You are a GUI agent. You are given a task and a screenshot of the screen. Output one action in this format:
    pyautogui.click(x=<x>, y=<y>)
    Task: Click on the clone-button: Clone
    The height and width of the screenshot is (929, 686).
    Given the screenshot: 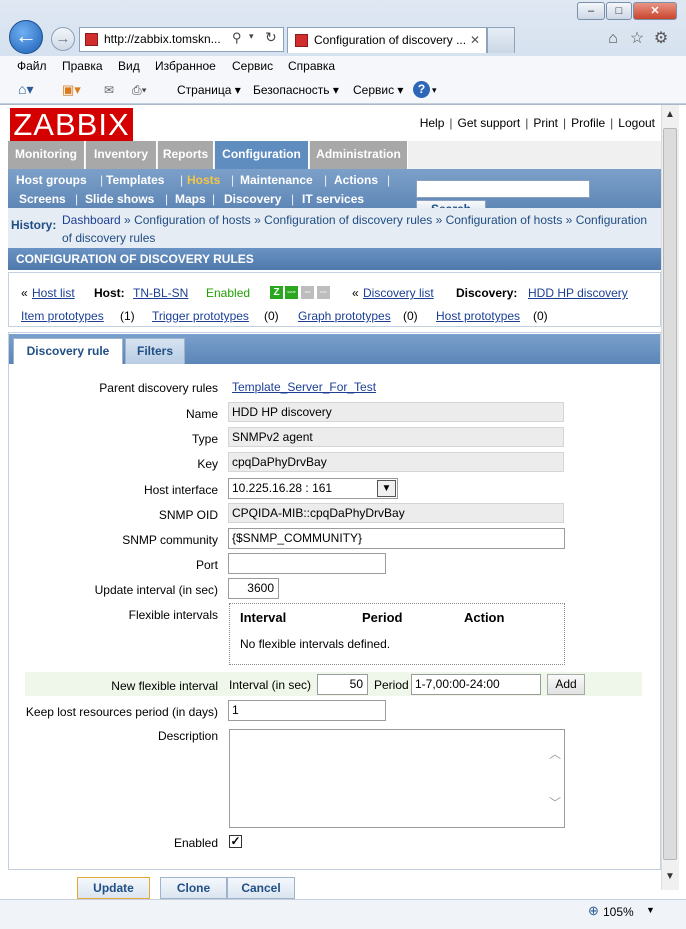 What is the action you would take?
    pyautogui.click(x=193, y=888)
    